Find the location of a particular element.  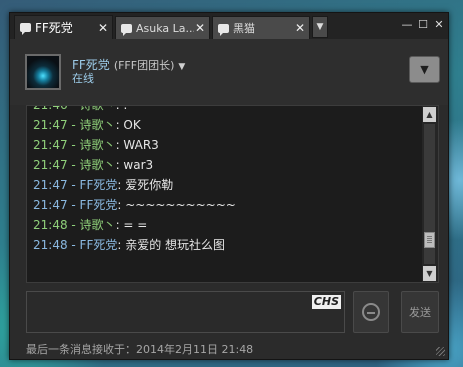

message-time: 21:46 - is located at coordinates (56, 108).